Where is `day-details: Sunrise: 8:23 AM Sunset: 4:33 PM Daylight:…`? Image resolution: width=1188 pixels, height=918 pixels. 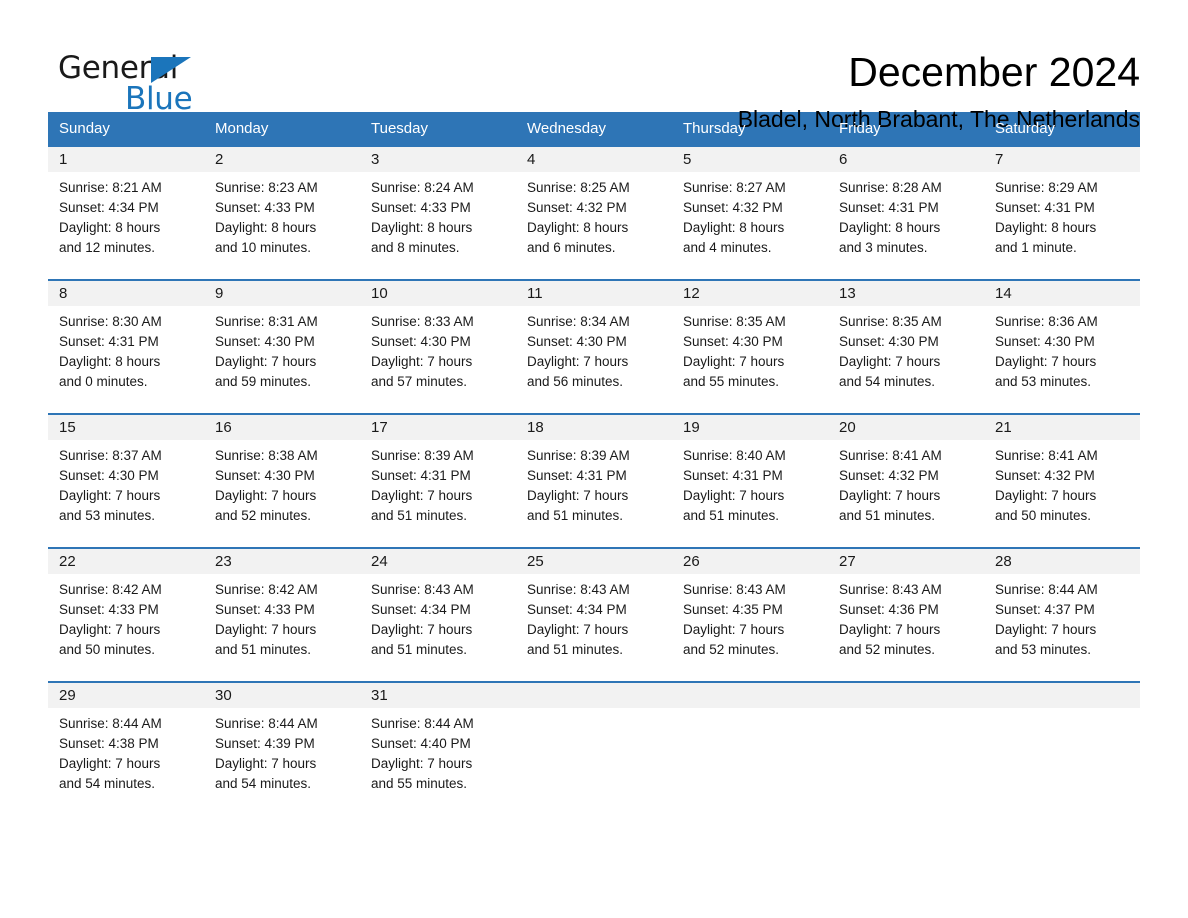
day-details: Sunrise: 8:23 AM Sunset: 4:33 PM Daylight:… is located at coordinates (282, 215).